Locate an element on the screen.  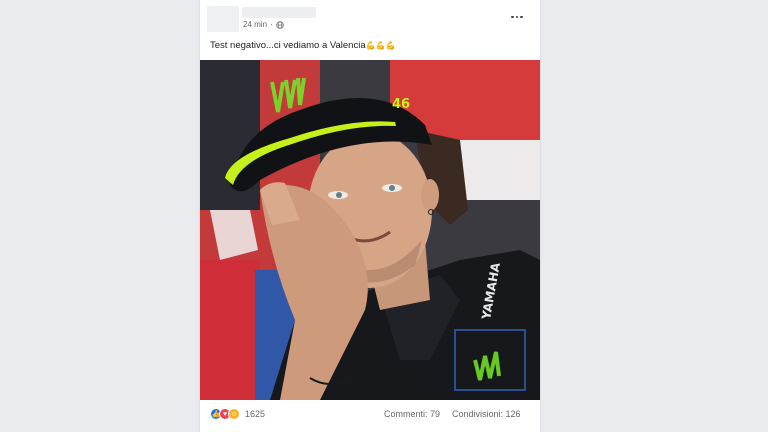
author-name-redacted is located at coordinates (279, 12).